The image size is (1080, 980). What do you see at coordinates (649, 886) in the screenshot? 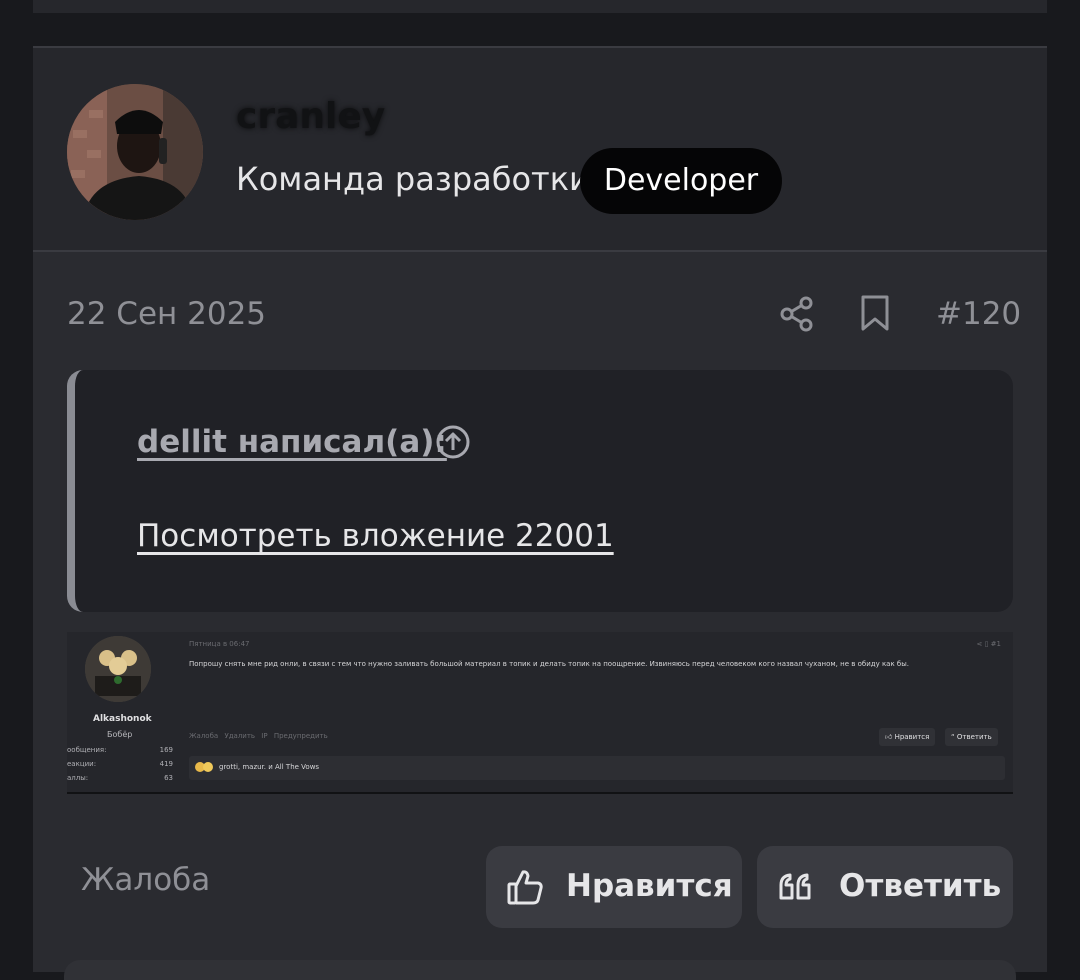
I see `like-button-label: Нравится` at bounding box center [649, 886].